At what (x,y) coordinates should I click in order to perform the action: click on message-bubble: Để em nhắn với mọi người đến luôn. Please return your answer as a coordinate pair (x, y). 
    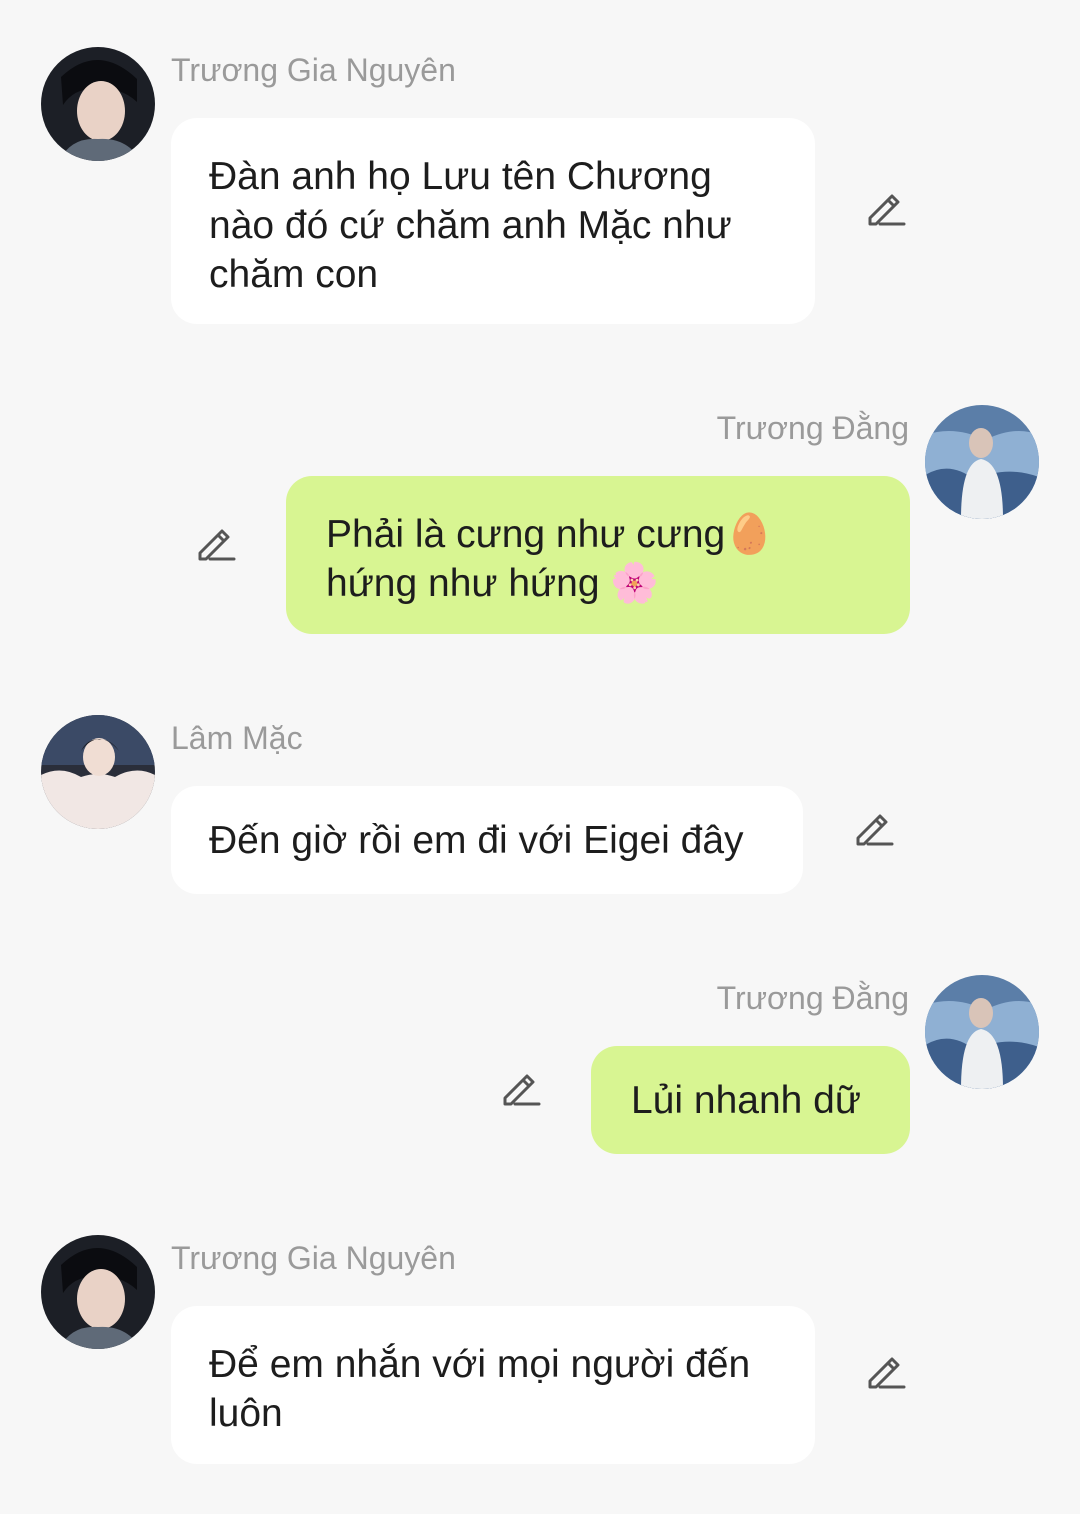
    Looking at the image, I should click on (493, 1385).